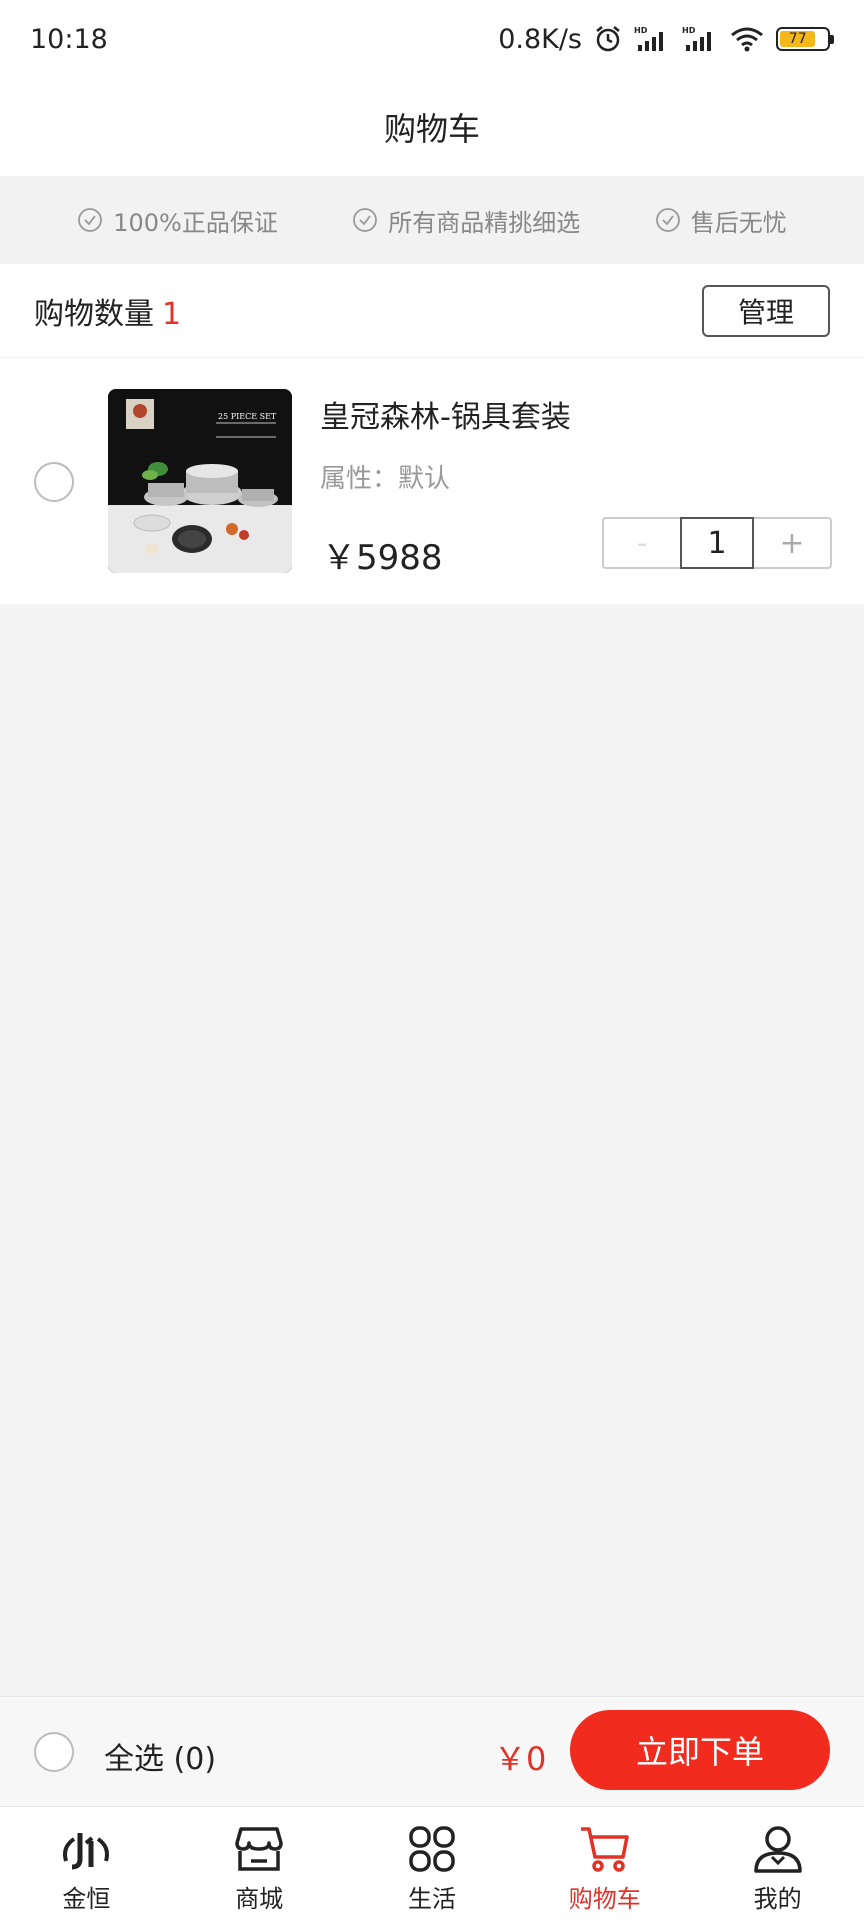 The image size is (864, 1920). What do you see at coordinates (792, 543) in the screenshot?
I see `increase-button: +` at bounding box center [792, 543].